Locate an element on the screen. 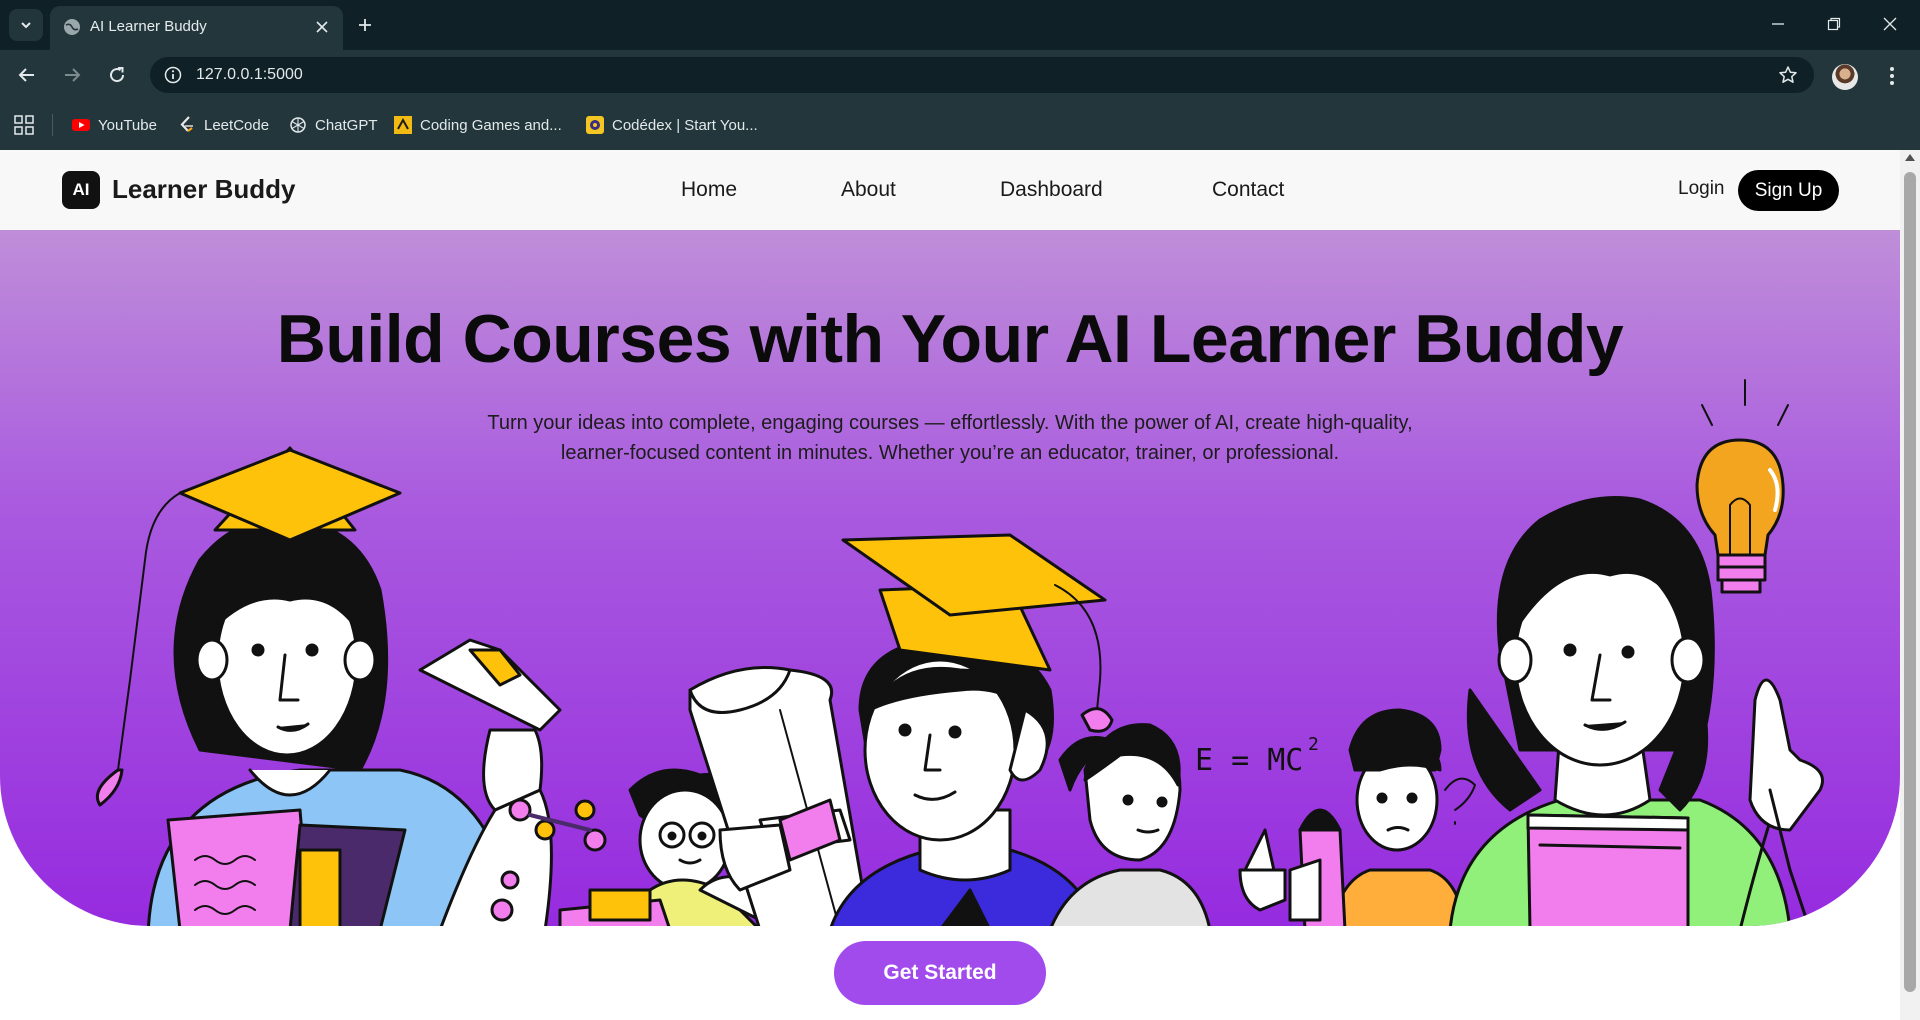 Image resolution: width=1920 pixels, height=1020 pixels. bookmark-youtube: YouTube is located at coordinates (114, 125).